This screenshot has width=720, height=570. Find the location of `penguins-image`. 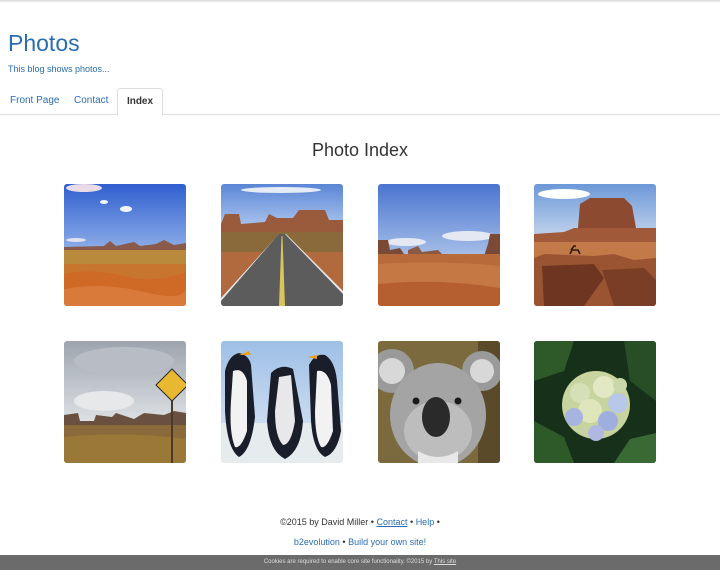

penguins-image is located at coordinates (282, 402).